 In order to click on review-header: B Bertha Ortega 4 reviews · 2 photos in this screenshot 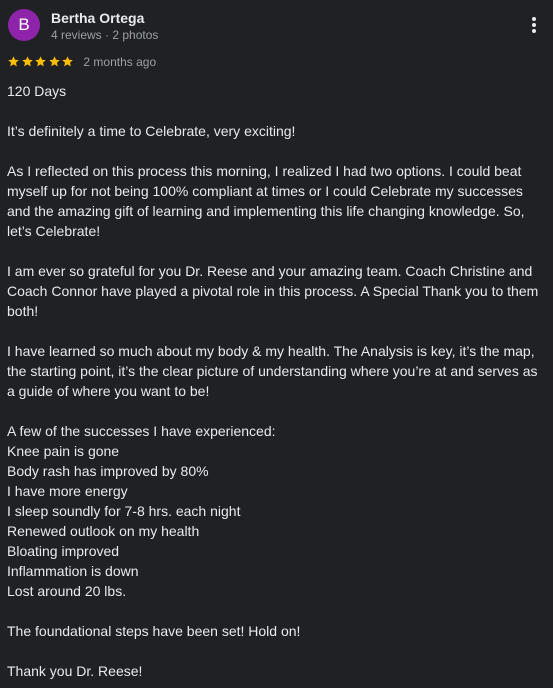, I will do `click(276, 27)`.